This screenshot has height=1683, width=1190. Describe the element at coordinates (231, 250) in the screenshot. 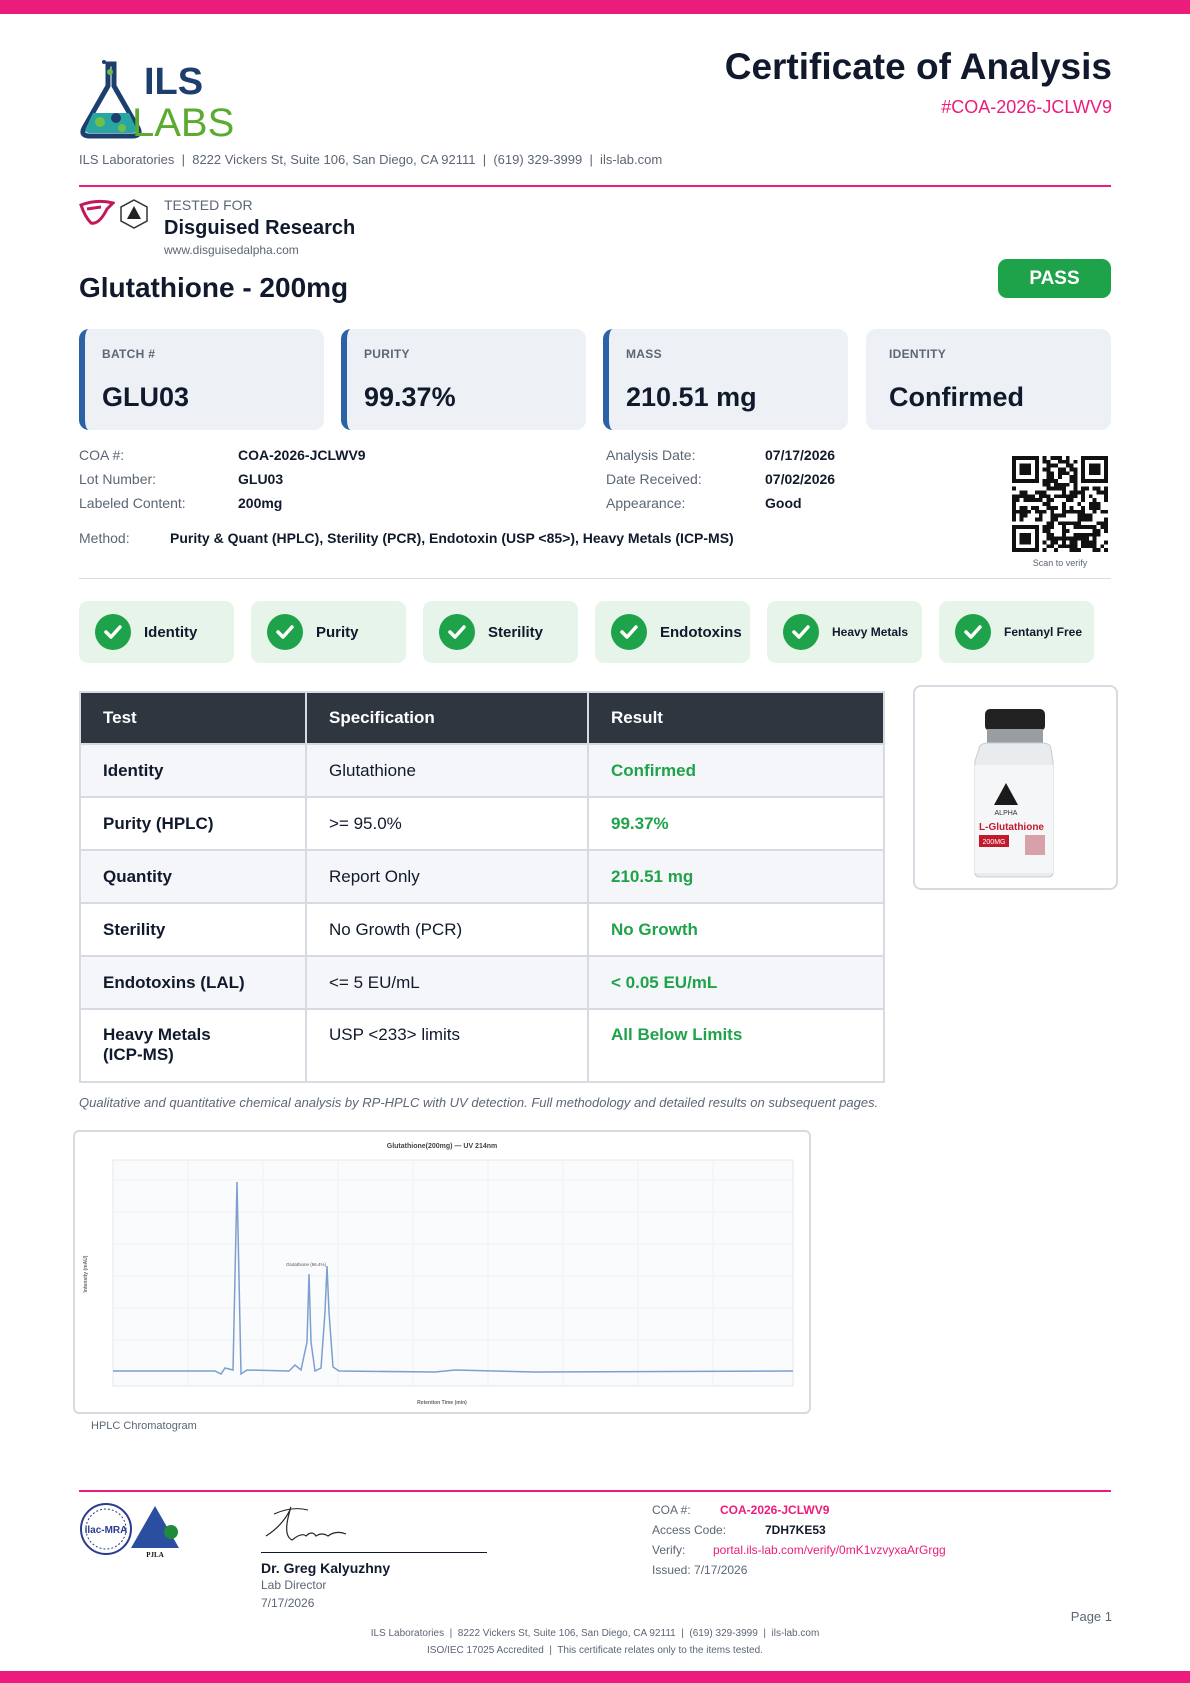

I see `client-url: www.disguisedalpha.com` at that location.